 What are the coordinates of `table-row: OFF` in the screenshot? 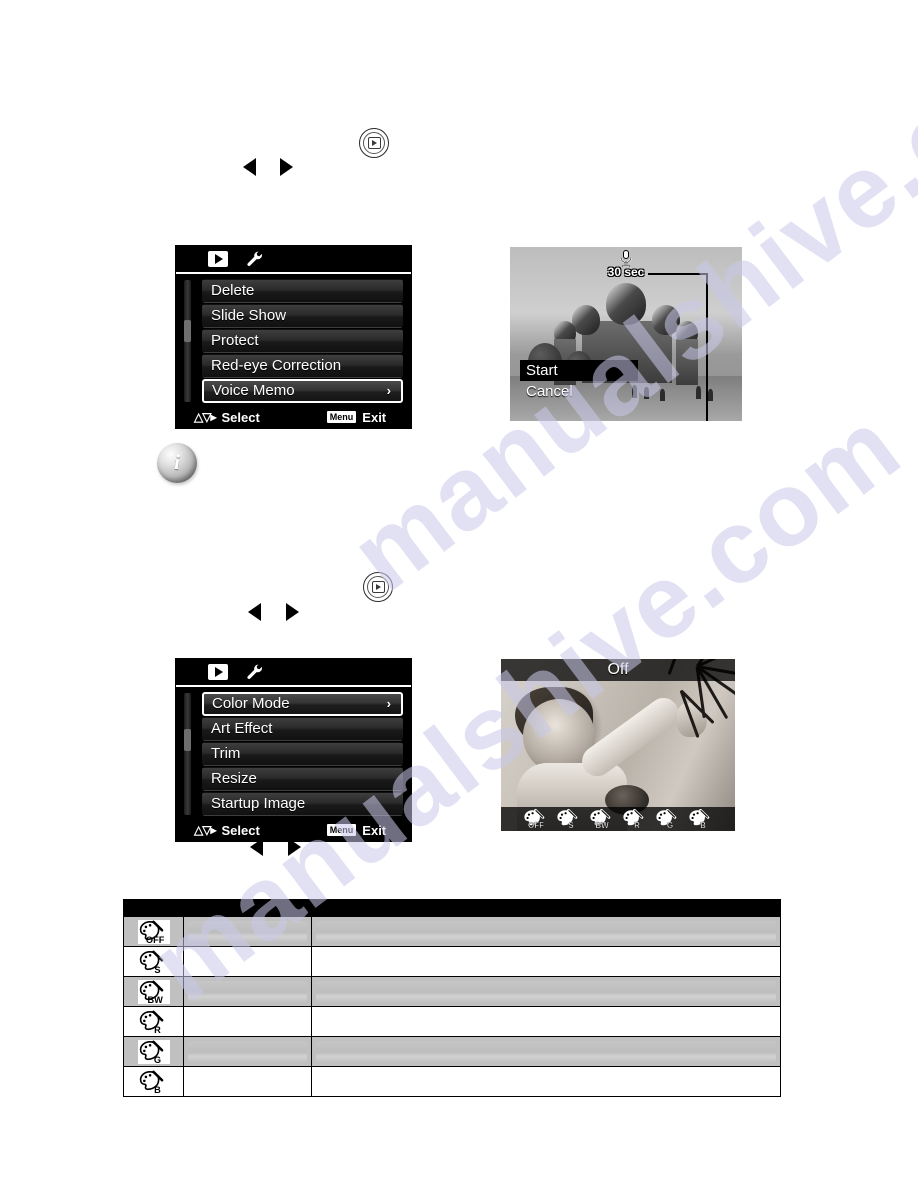 It's located at (452, 931).